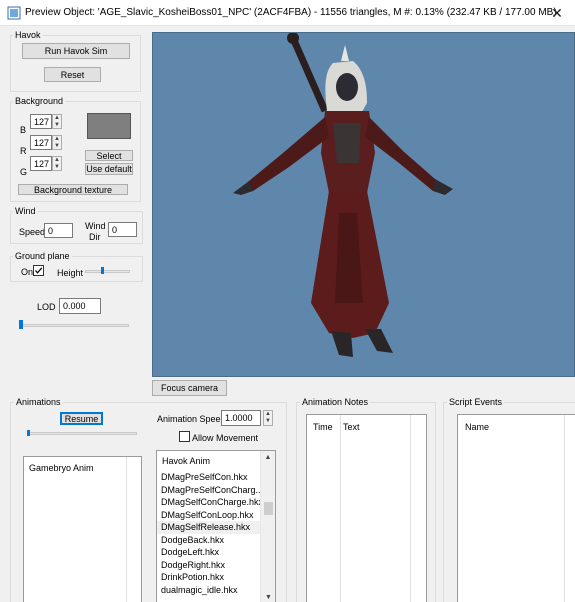 Image resolution: width=575 pixels, height=602 pixels. Describe the element at coordinates (74, 325) in the screenshot. I see `lod-slider-track` at that location.